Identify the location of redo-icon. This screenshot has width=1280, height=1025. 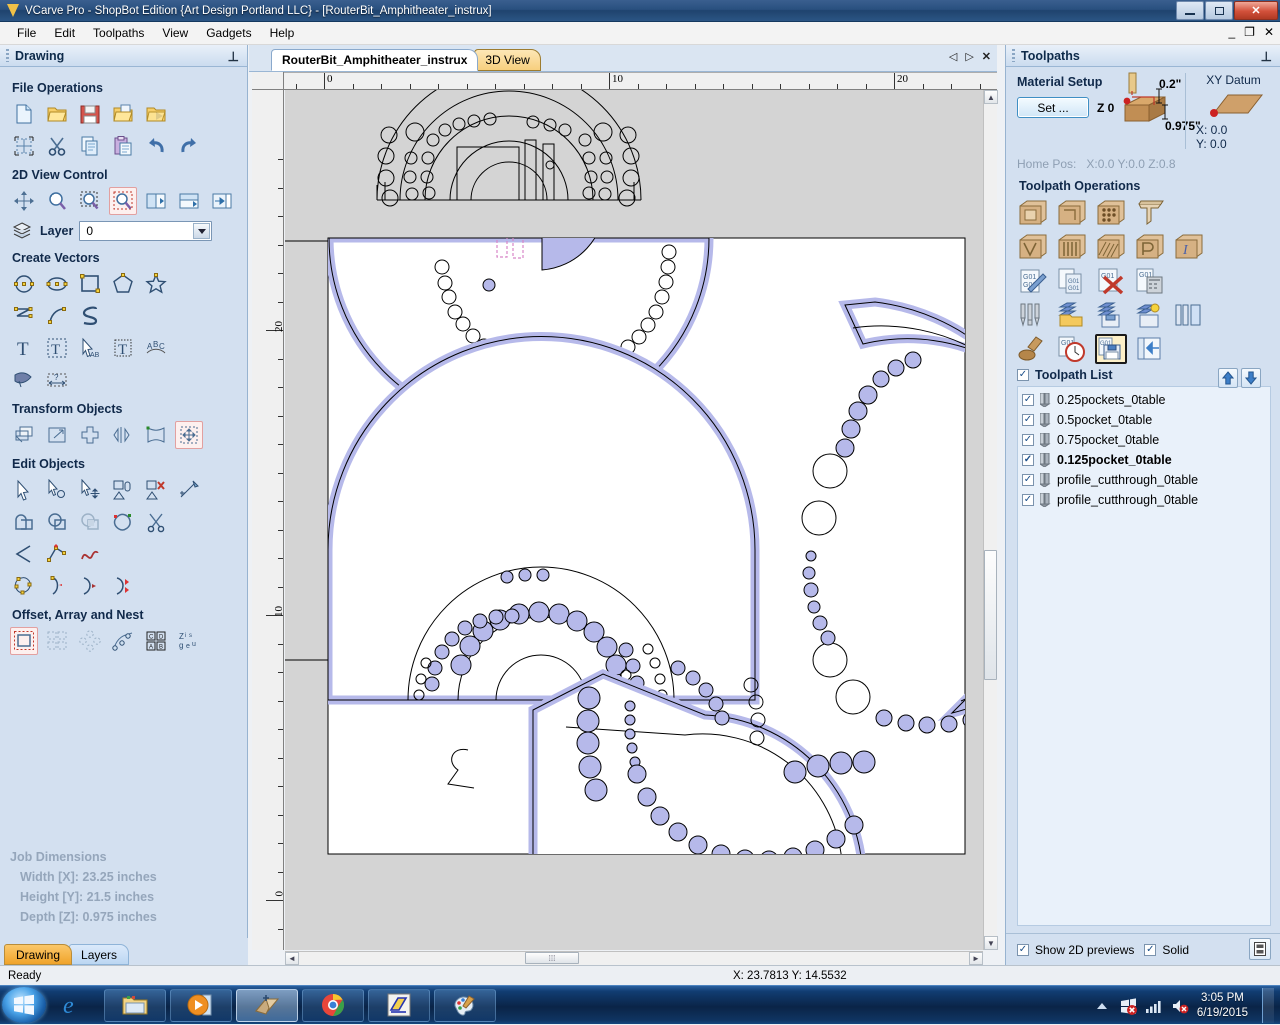
(189, 146).